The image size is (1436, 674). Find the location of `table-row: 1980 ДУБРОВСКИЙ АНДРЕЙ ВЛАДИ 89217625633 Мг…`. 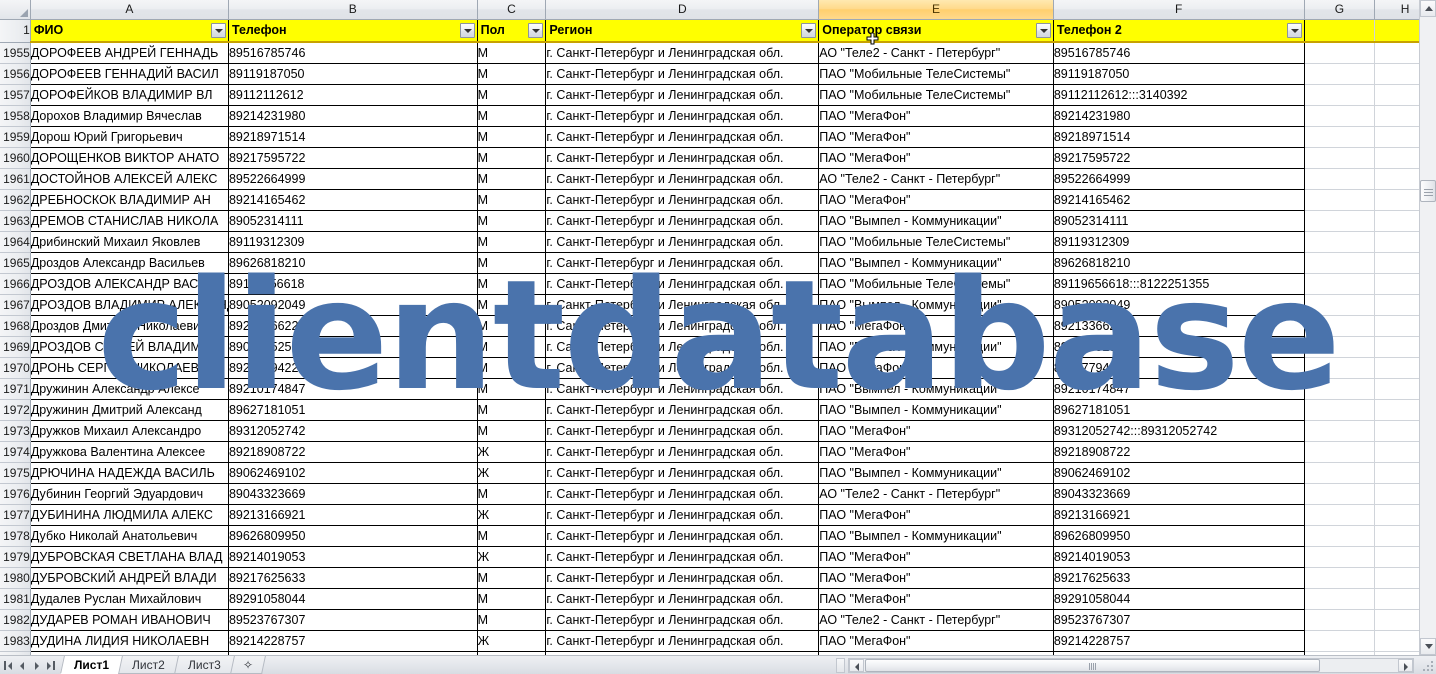

table-row: 1980 ДУБРОВСКИЙ АНДРЕЙ ВЛАДИ 89217625633 Мг… is located at coordinates (718, 578).